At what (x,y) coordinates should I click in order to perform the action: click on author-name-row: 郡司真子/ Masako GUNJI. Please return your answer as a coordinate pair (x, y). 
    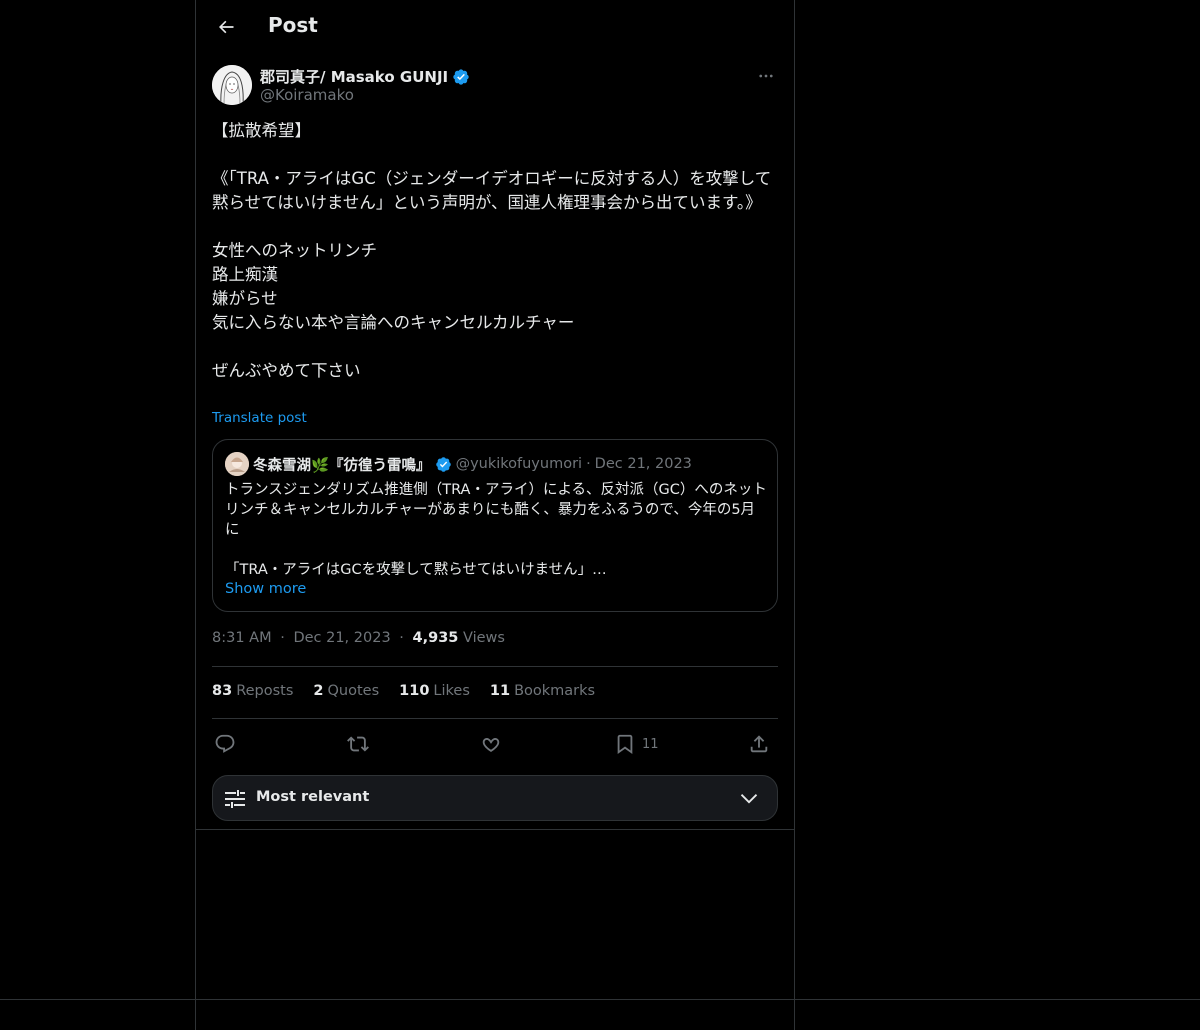
    Looking at the image, I should click on (365, 76).